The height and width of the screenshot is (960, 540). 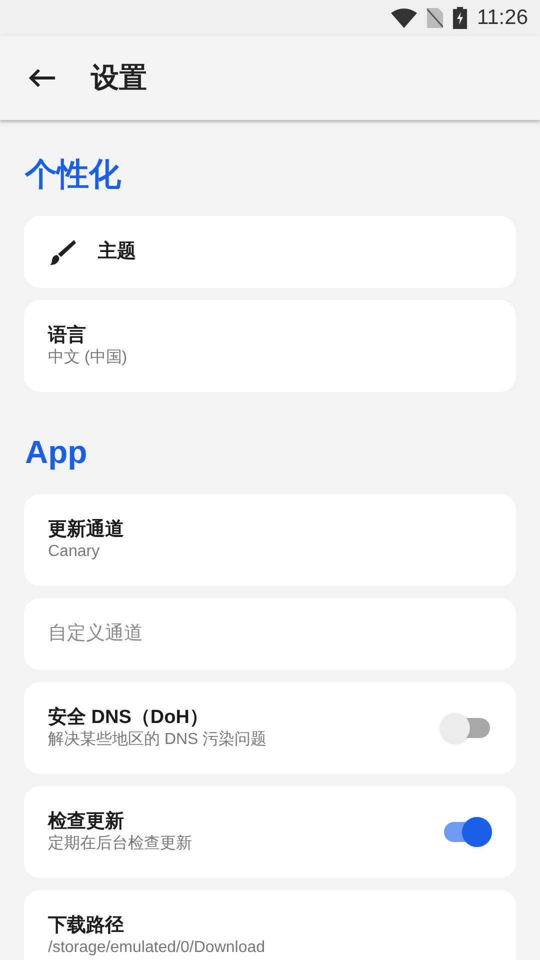 What do you see at coordinates (86, 926) in the screenshot?
I see `item-title: 下载路径` at bounding box center [86, 926].